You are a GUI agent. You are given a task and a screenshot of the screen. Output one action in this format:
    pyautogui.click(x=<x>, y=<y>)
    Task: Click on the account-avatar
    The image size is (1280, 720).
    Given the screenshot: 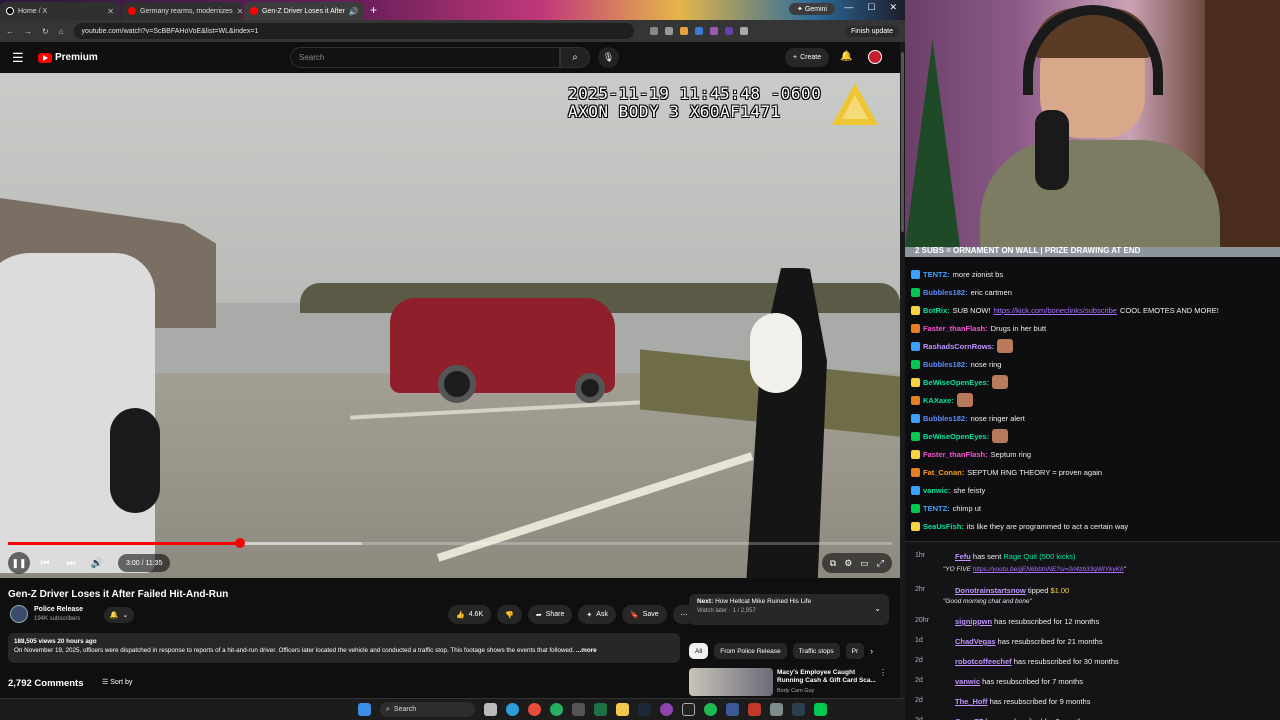 What is the action you would take?
    pyautogui.click(x=875, y=57)
    